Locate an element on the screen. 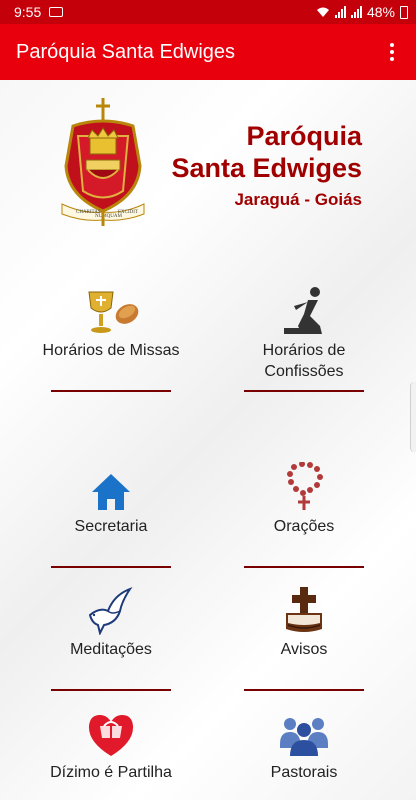  tile-pastorais: Pastorais is located at coordinates (304, 747).